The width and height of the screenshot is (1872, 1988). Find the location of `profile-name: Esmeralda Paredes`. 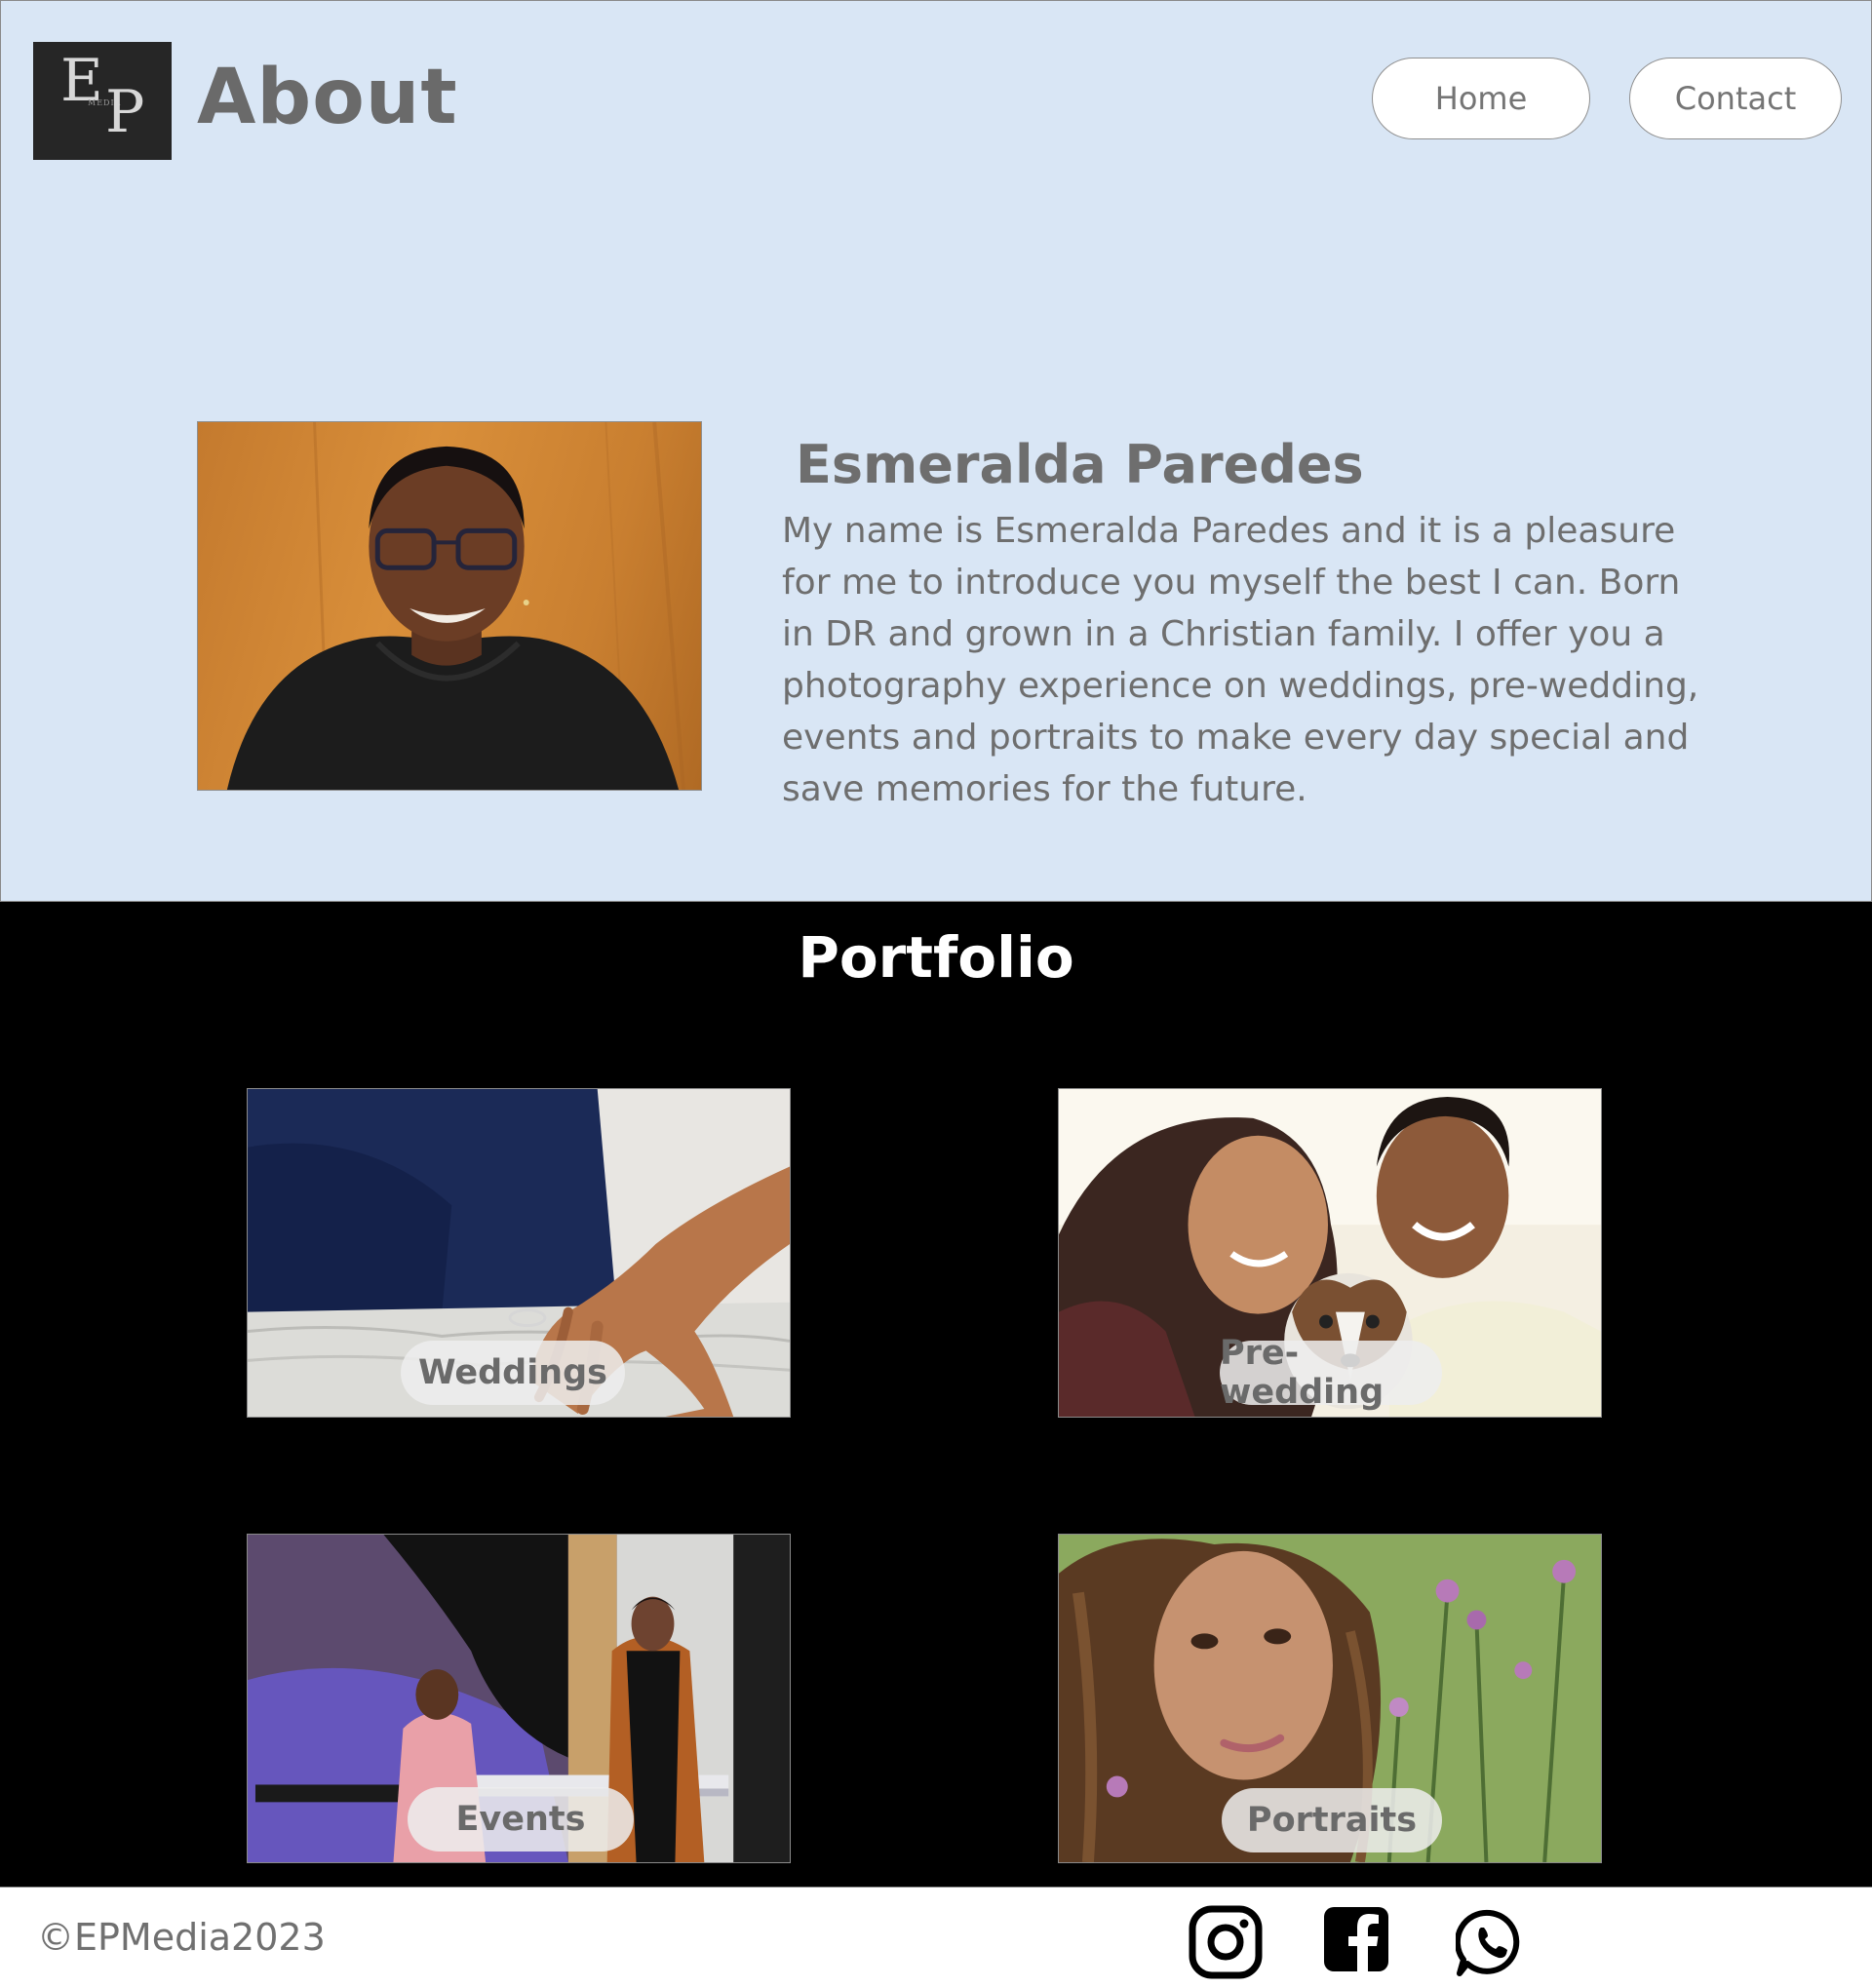

profile-name: Esmeralda Paredes is located at coordinates (1080, 464).